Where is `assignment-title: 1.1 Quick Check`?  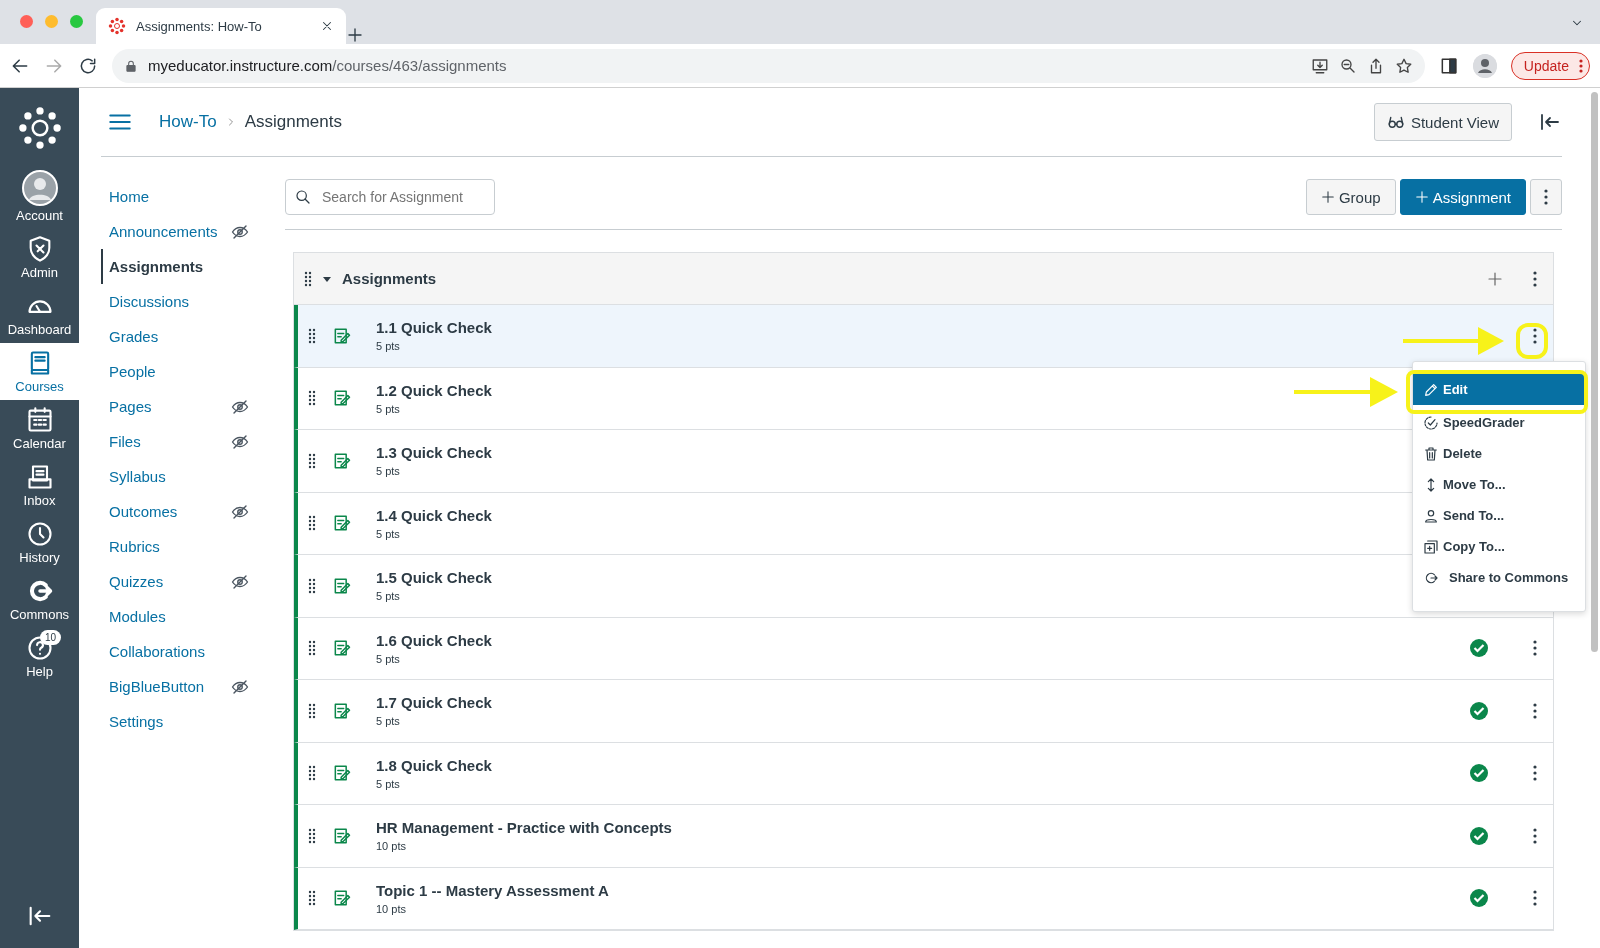 assignment-title: 1.1 Quick Check is located at coordinates (932, 328).